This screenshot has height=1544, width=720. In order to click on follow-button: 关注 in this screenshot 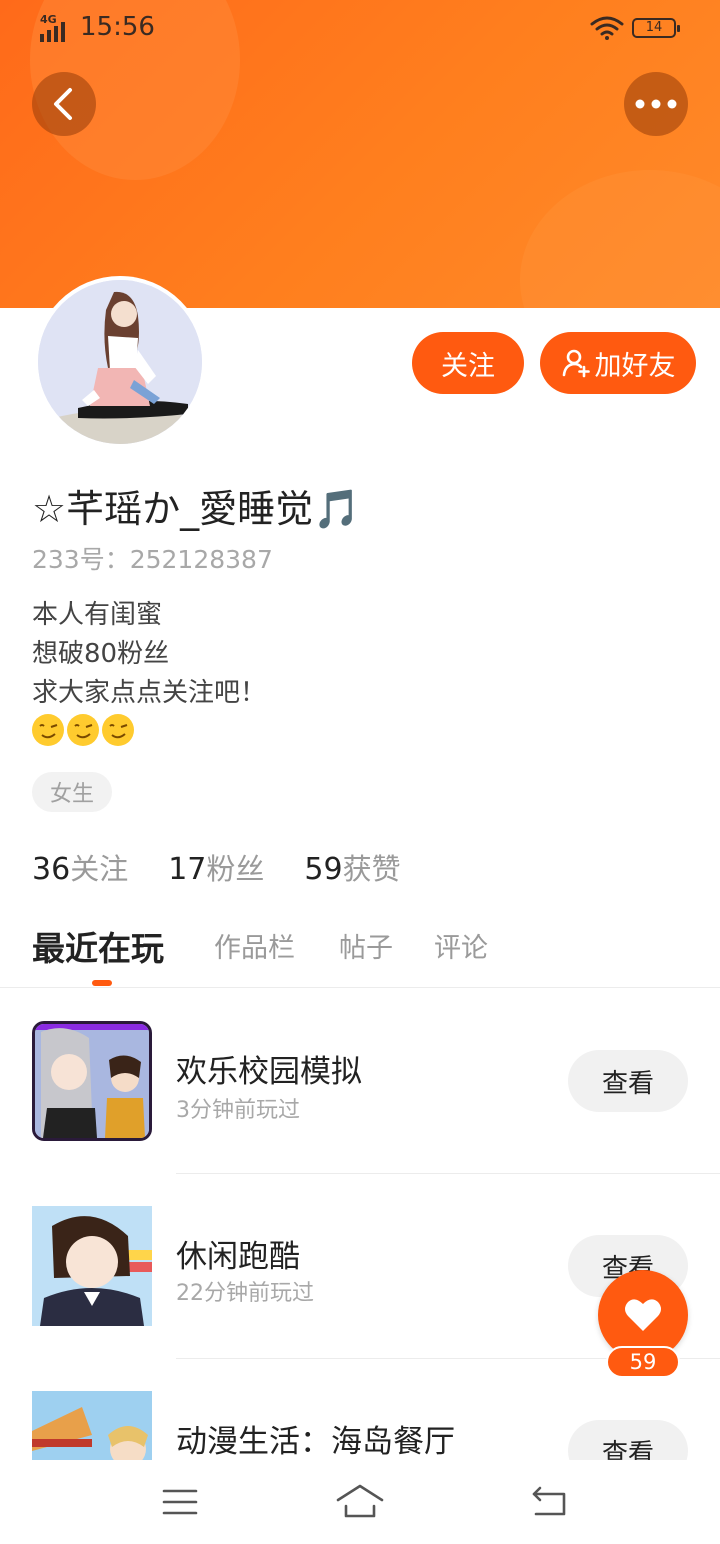, I will do `click(468, 363)`.